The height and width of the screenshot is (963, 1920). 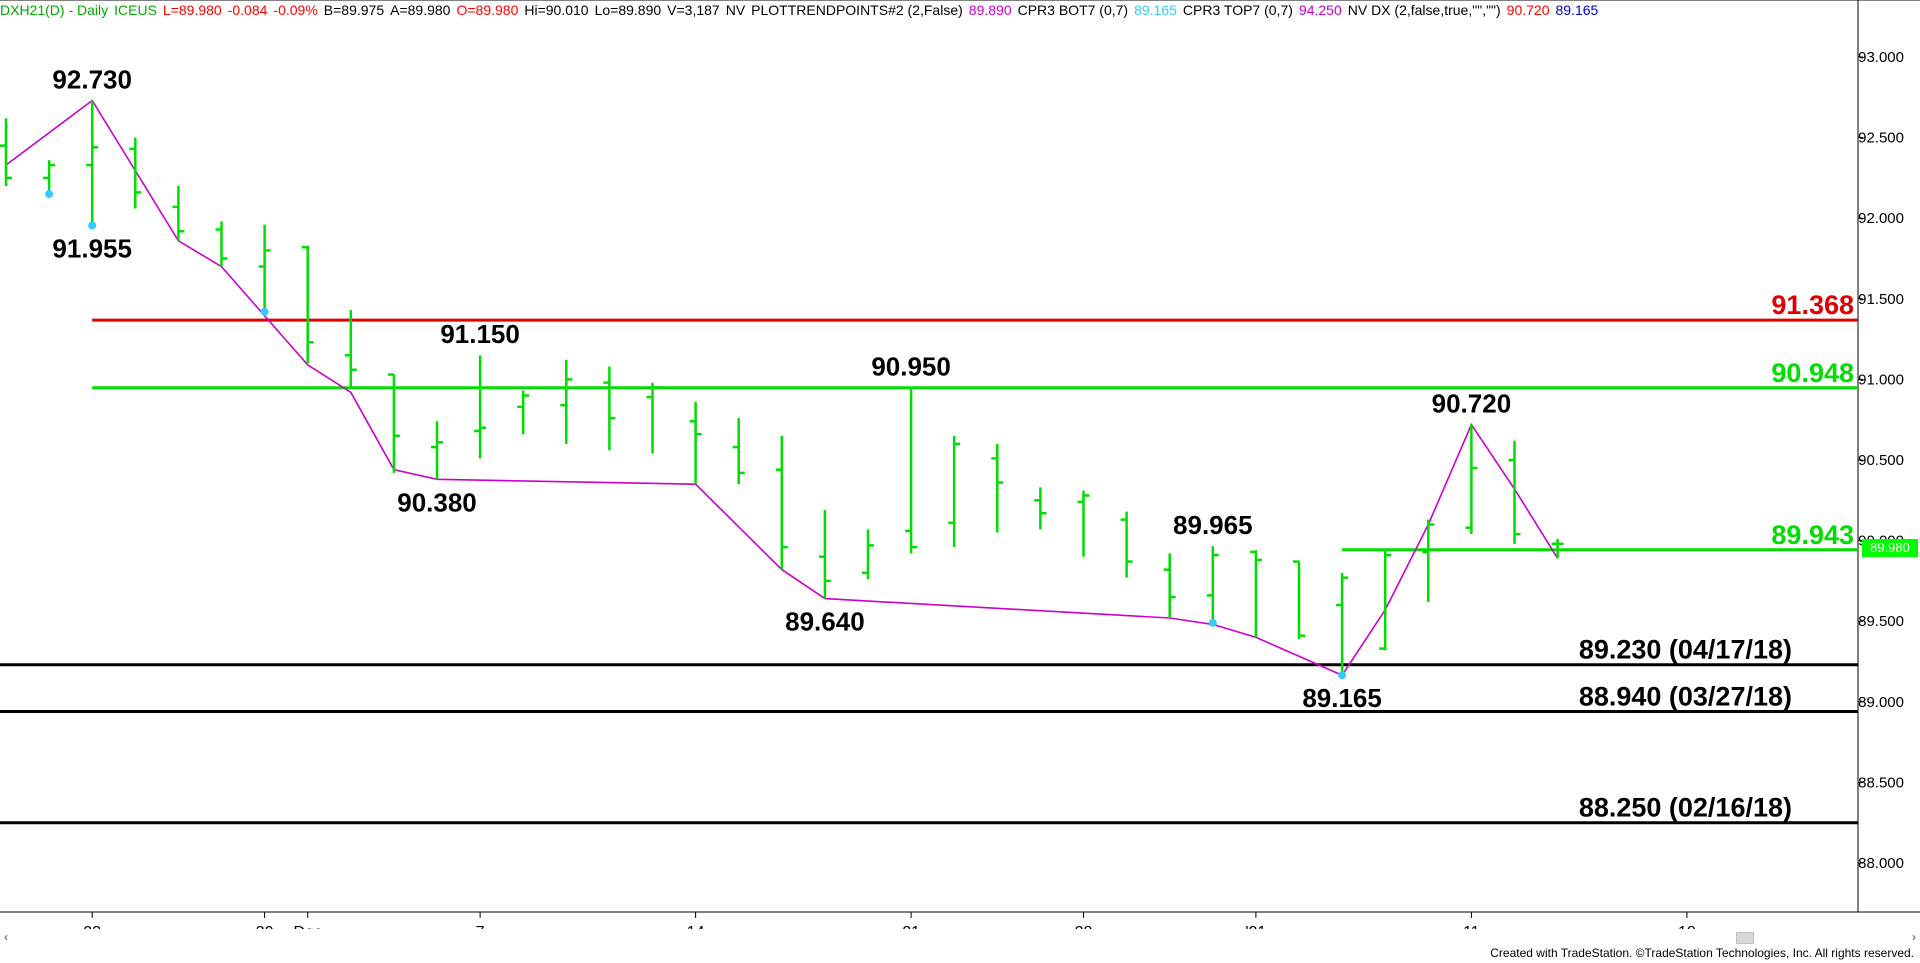 I want to click on y-tick-label: 91.500, so click(x=1881, y=299).